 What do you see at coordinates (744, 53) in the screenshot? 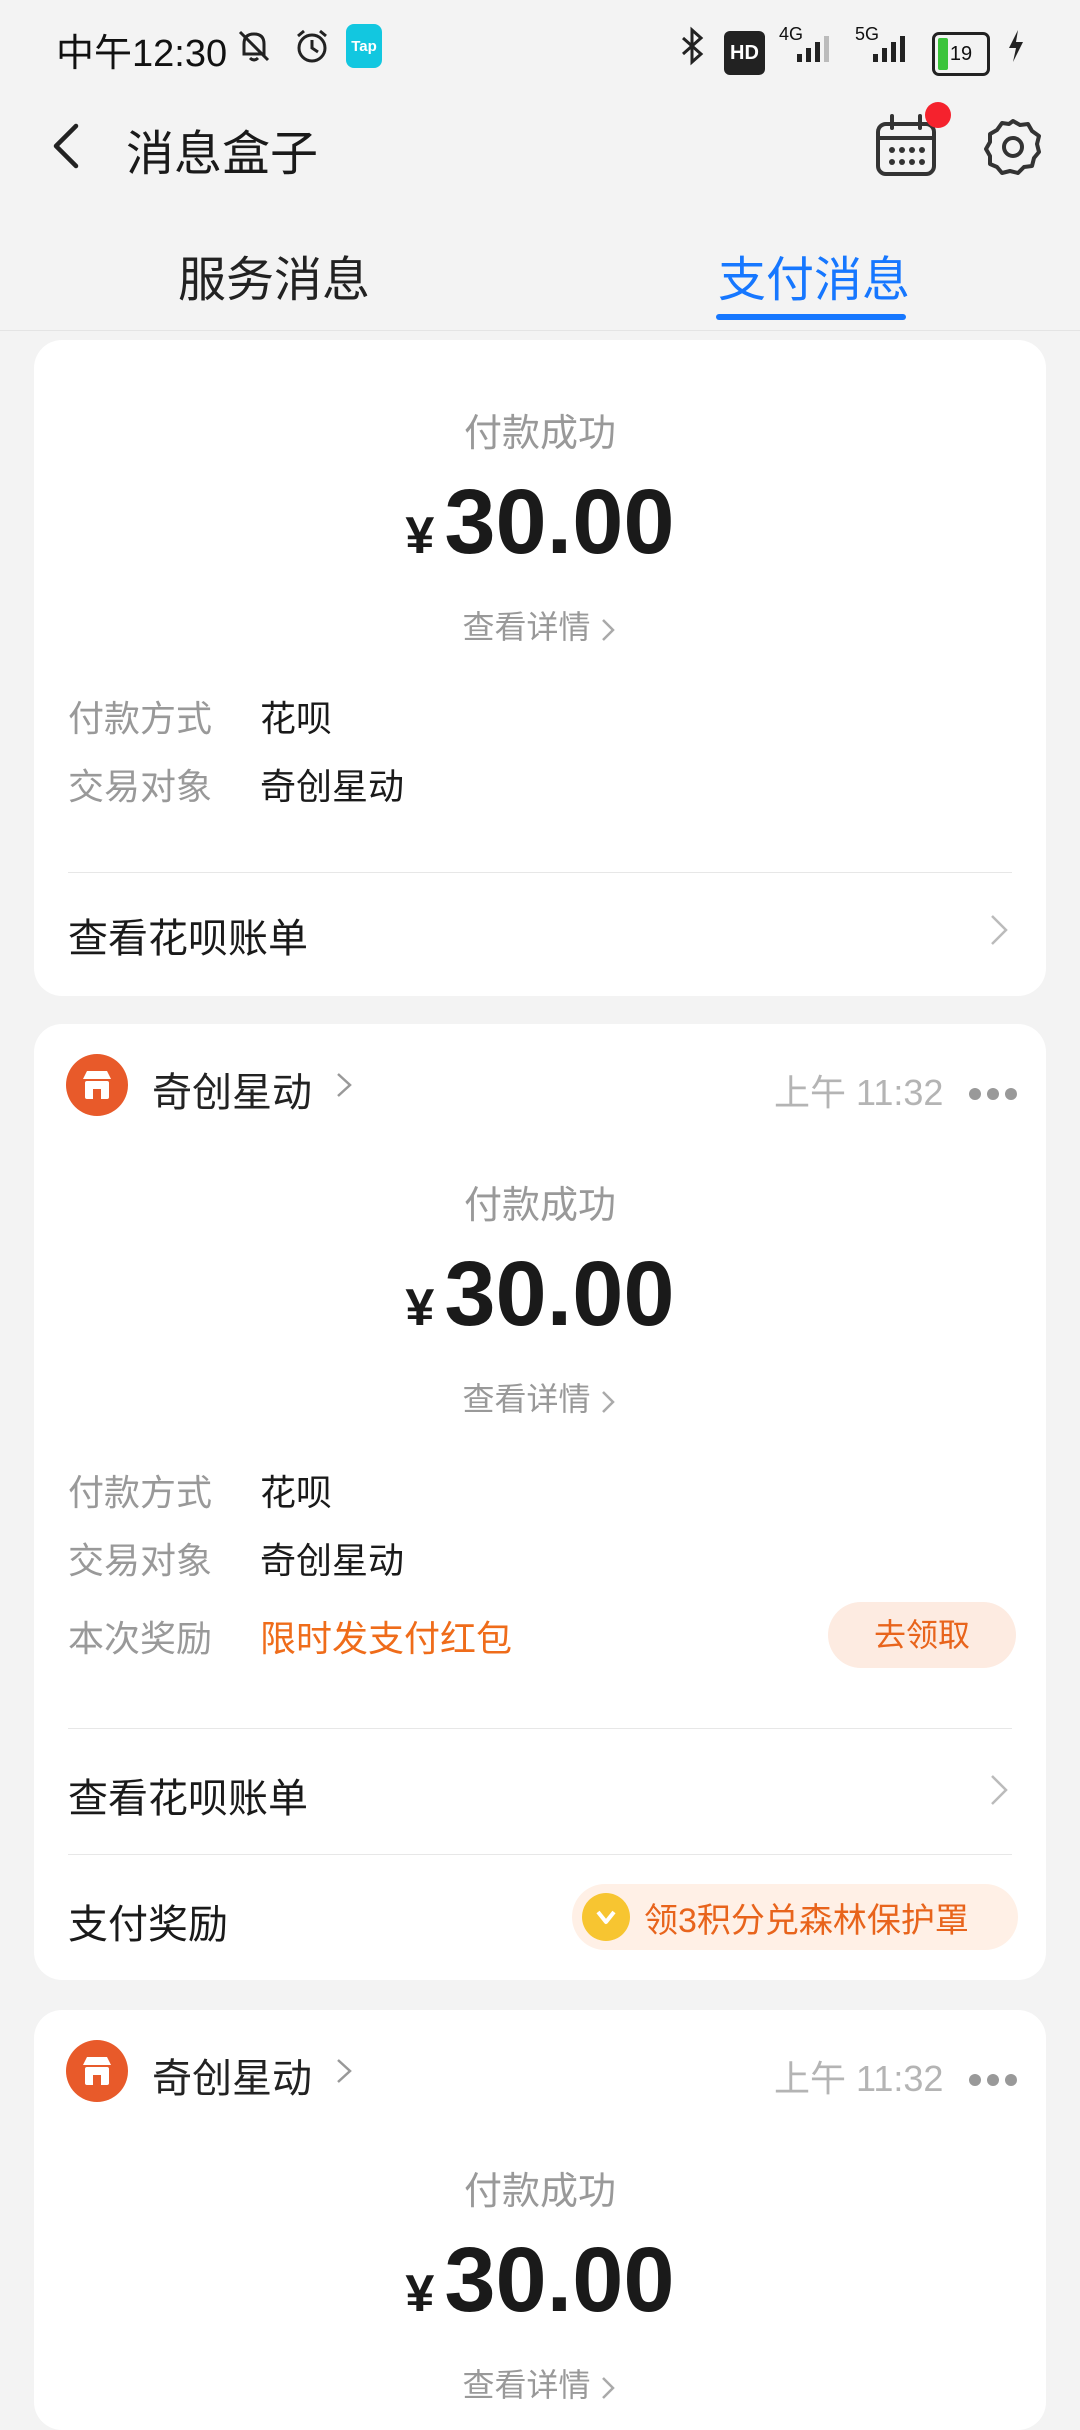
I see `hd-badge: HD` at bounding box center [744, 53].